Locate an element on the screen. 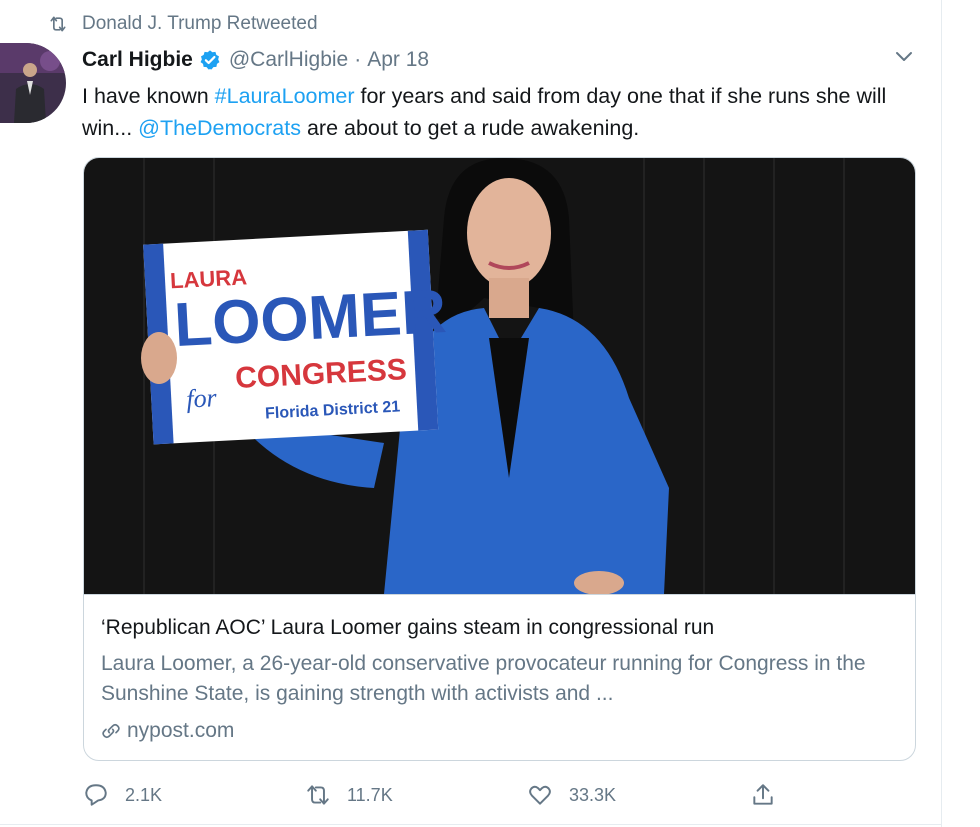 Image resolution: width=980 pixels, height=827 pixels. reply-icon is located at coordinates (96, 795).